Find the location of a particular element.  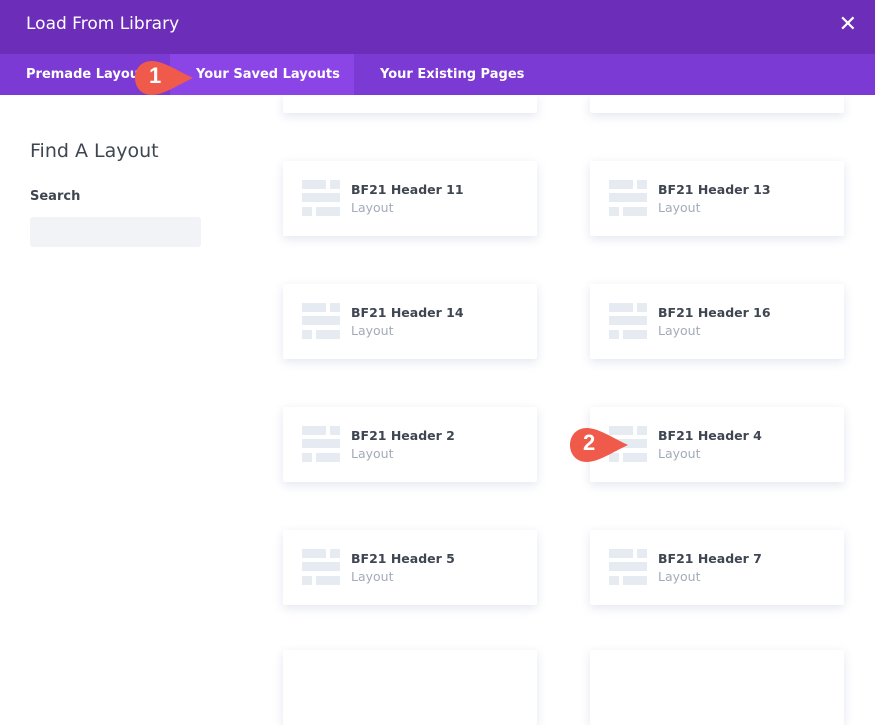

modal-header: Load From Library ✕ is located at coordinates (437, 27).